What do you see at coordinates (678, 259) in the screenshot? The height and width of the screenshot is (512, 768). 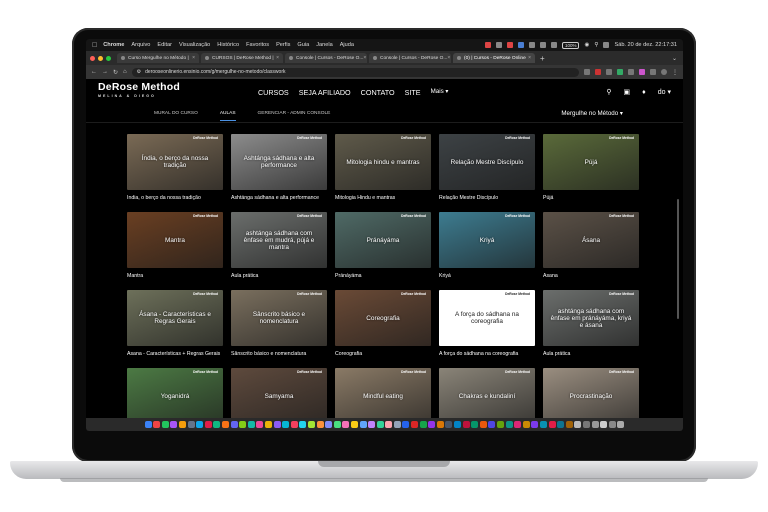 I see `scrollbar` at bounding box center [678, 259].